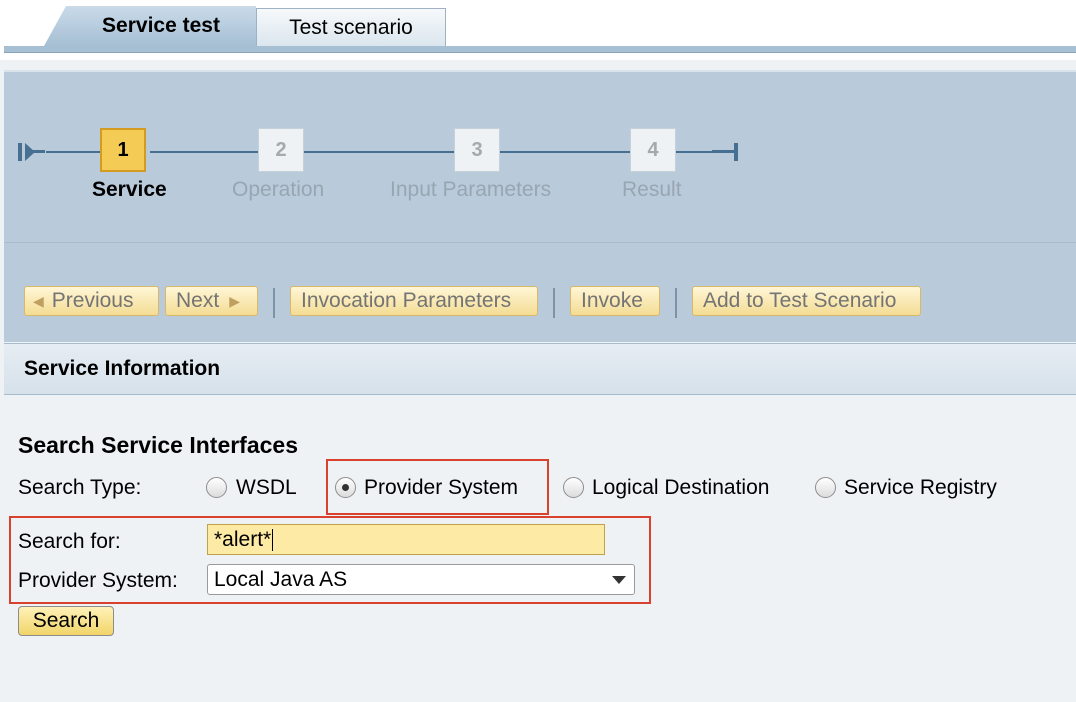  What do you see at coordinates (540, 369) in the screenshot?
I see `section-header: Service Information` at bounding box center [540, 369].